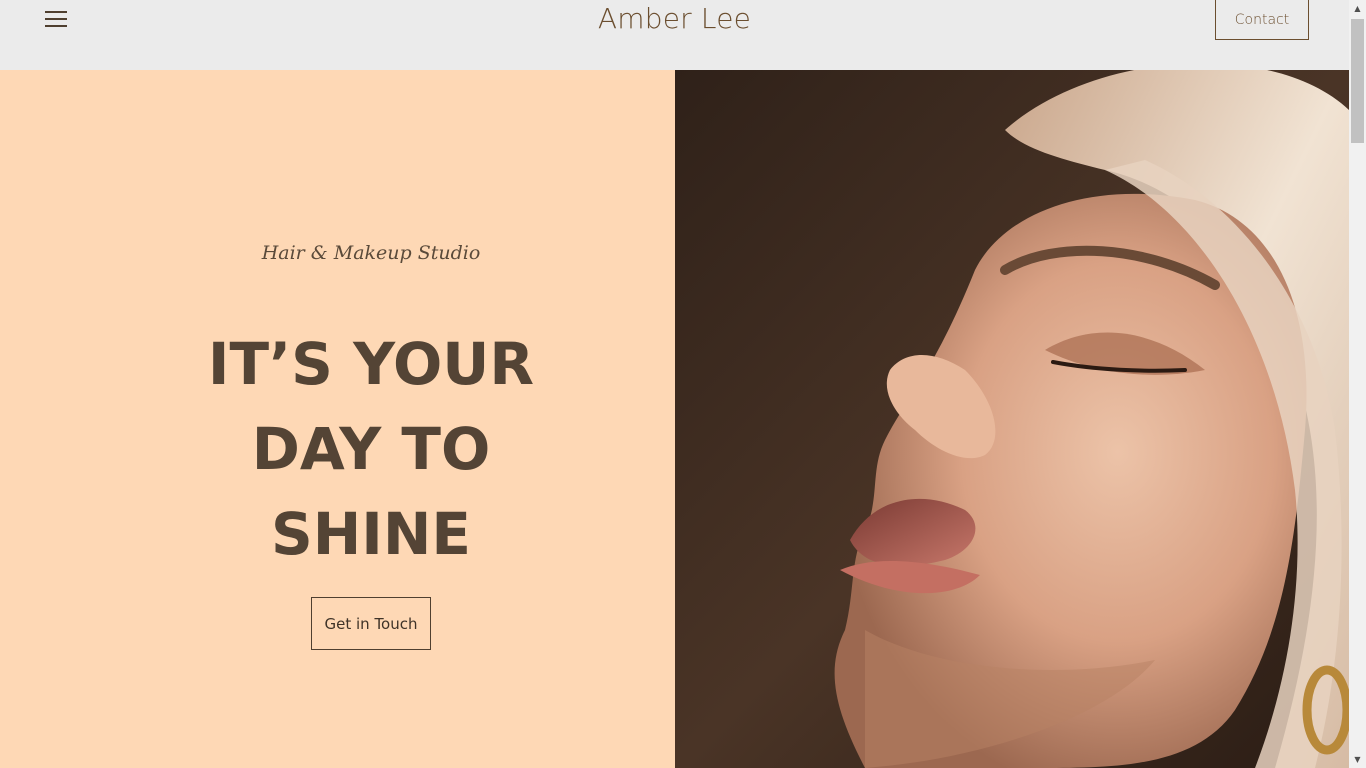 This screenshot has height=768, width=1366. I want to click on get-in-touch-button: Get in Touch, so click(371, 623).